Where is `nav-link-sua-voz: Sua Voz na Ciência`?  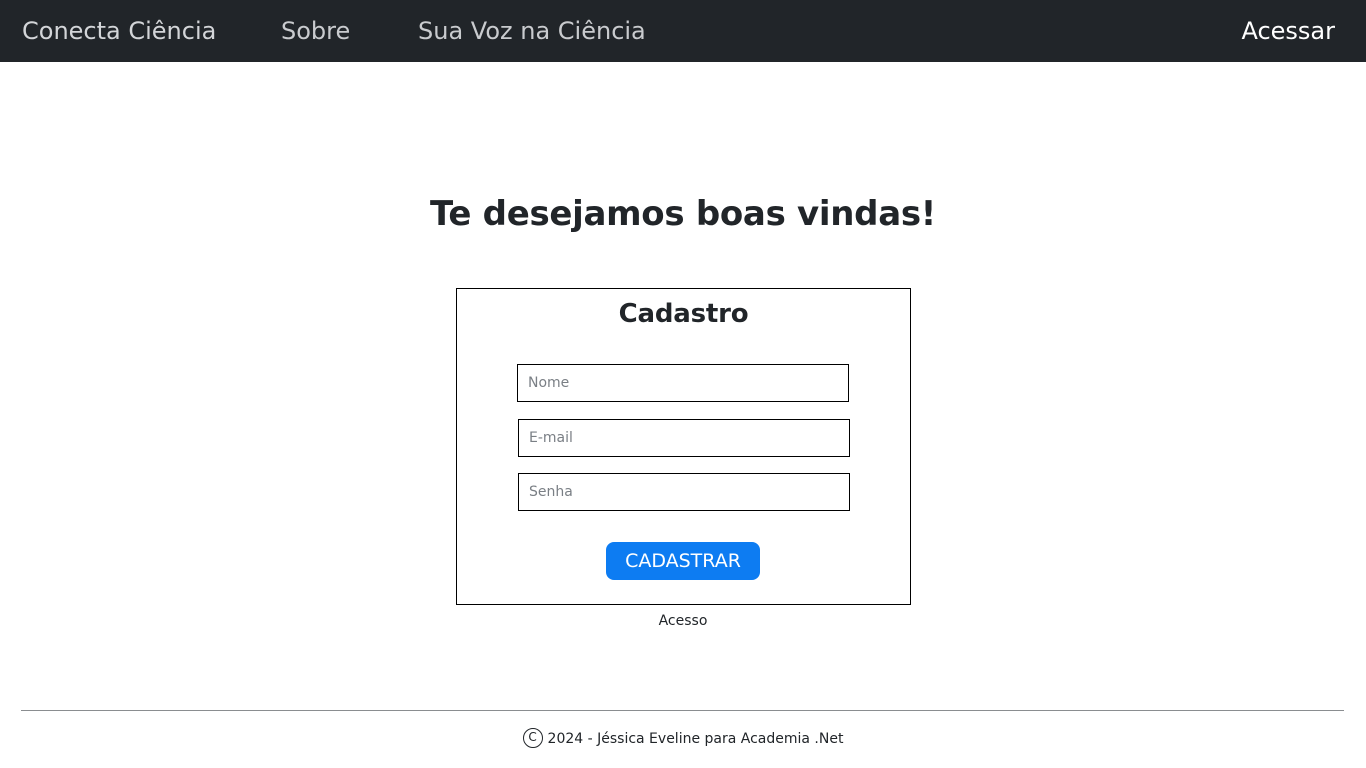
nav-link-sua-voz: Sua Voz na Ciência is located at coordinates (532, 31).